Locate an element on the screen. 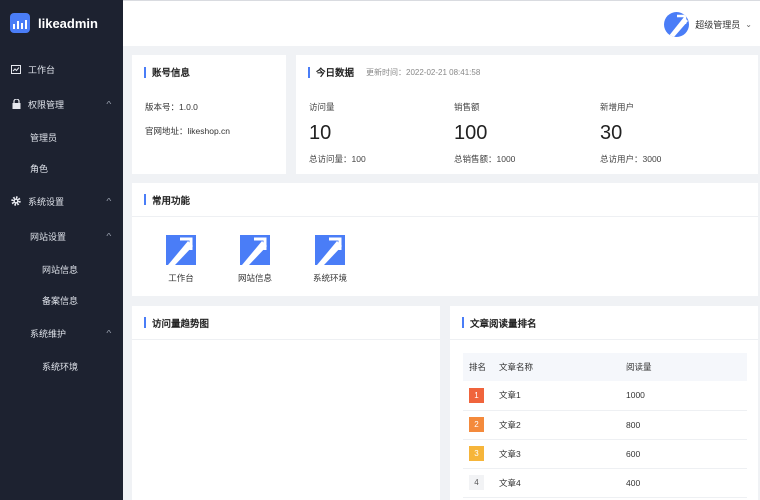 The height and width of the screenshot is (500, 760). card-title: 访问量趋势图 is located at coordinates (181, 324).